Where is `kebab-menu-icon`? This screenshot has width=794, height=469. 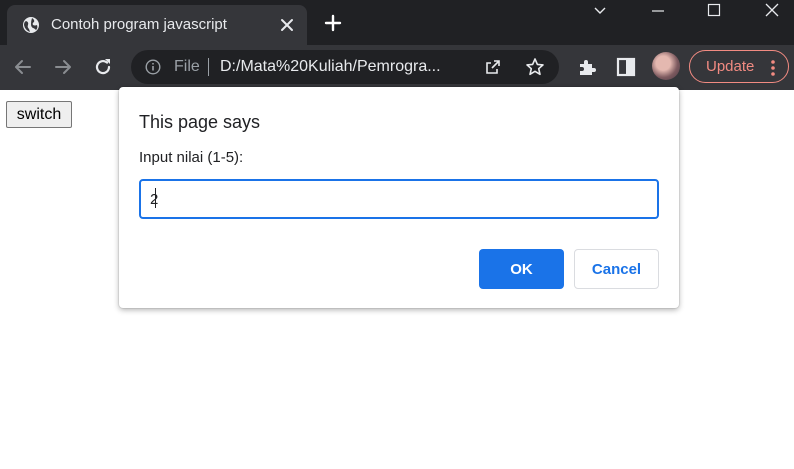
kebab-menu-icon is located at coordinates (773, 68).